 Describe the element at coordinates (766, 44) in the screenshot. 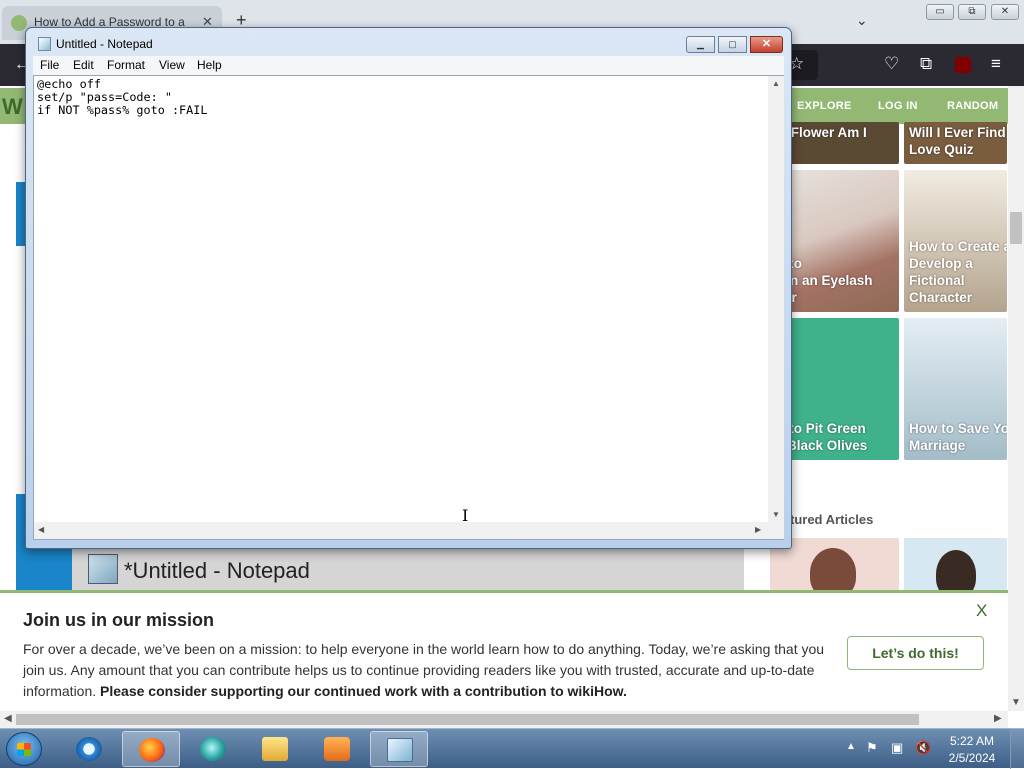

I see `notepad-close-button: ✕` at that location.